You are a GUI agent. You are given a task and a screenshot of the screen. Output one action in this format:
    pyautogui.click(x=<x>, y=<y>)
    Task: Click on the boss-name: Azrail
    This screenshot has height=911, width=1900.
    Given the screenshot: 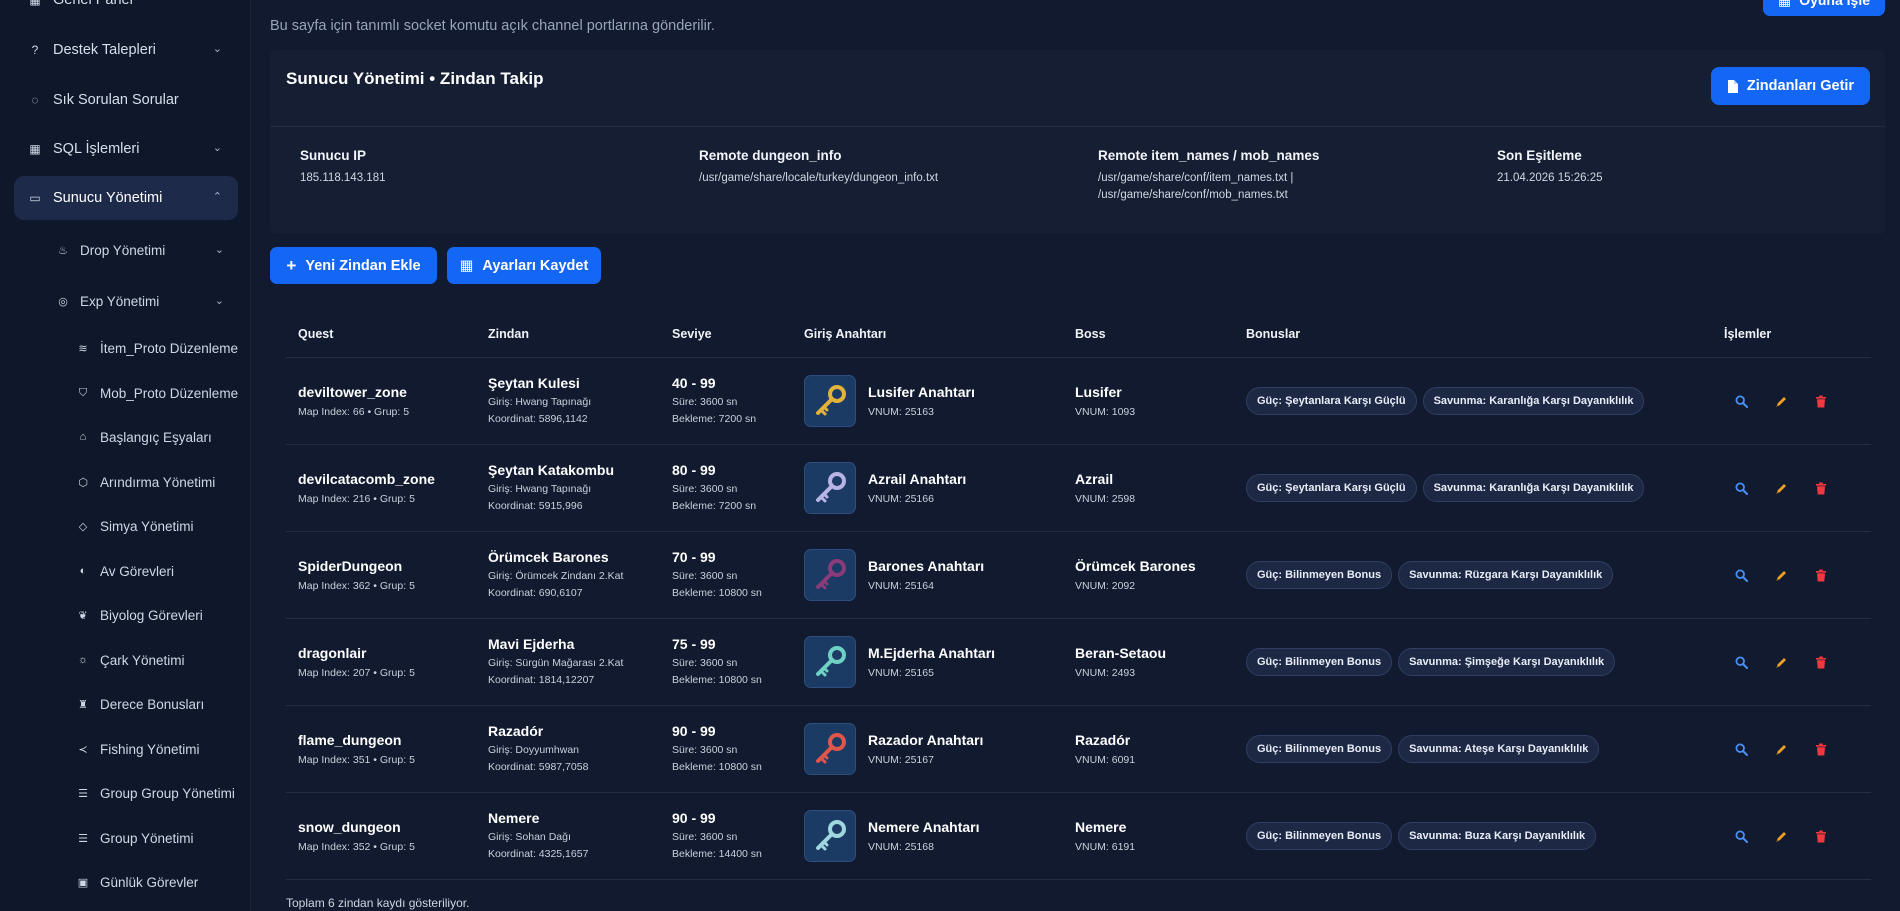 What is the action you would take?
    pyautogui.click(x=1094, y=479)
    